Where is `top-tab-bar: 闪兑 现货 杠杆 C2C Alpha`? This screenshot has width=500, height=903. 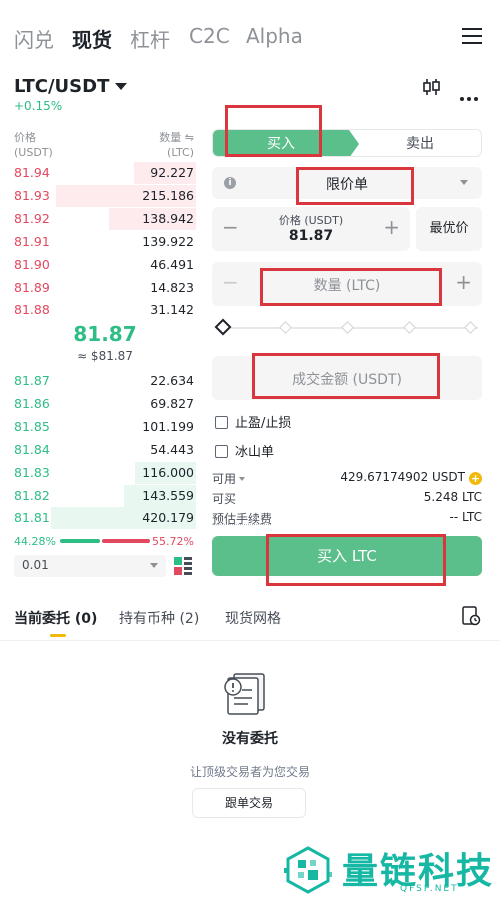 top-tab-bar: 闪兑 现货 杠杆 C2C Alpha is located at coordinates (250, 34).